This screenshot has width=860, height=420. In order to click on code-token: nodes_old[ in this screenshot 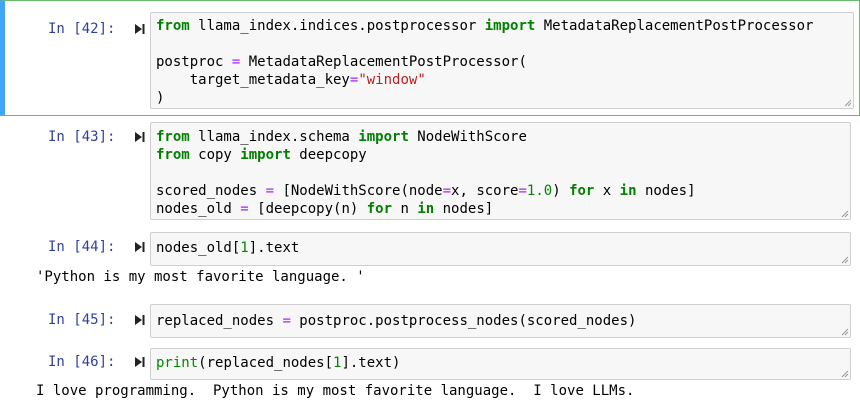, I will do `click(198, 248)`.